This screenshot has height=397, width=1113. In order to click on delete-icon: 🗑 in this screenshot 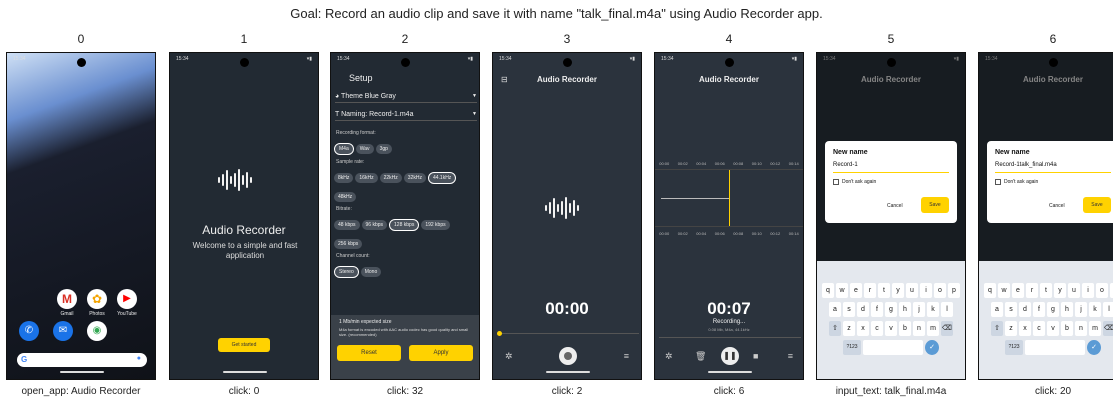, I will do `click(700, 356)`.